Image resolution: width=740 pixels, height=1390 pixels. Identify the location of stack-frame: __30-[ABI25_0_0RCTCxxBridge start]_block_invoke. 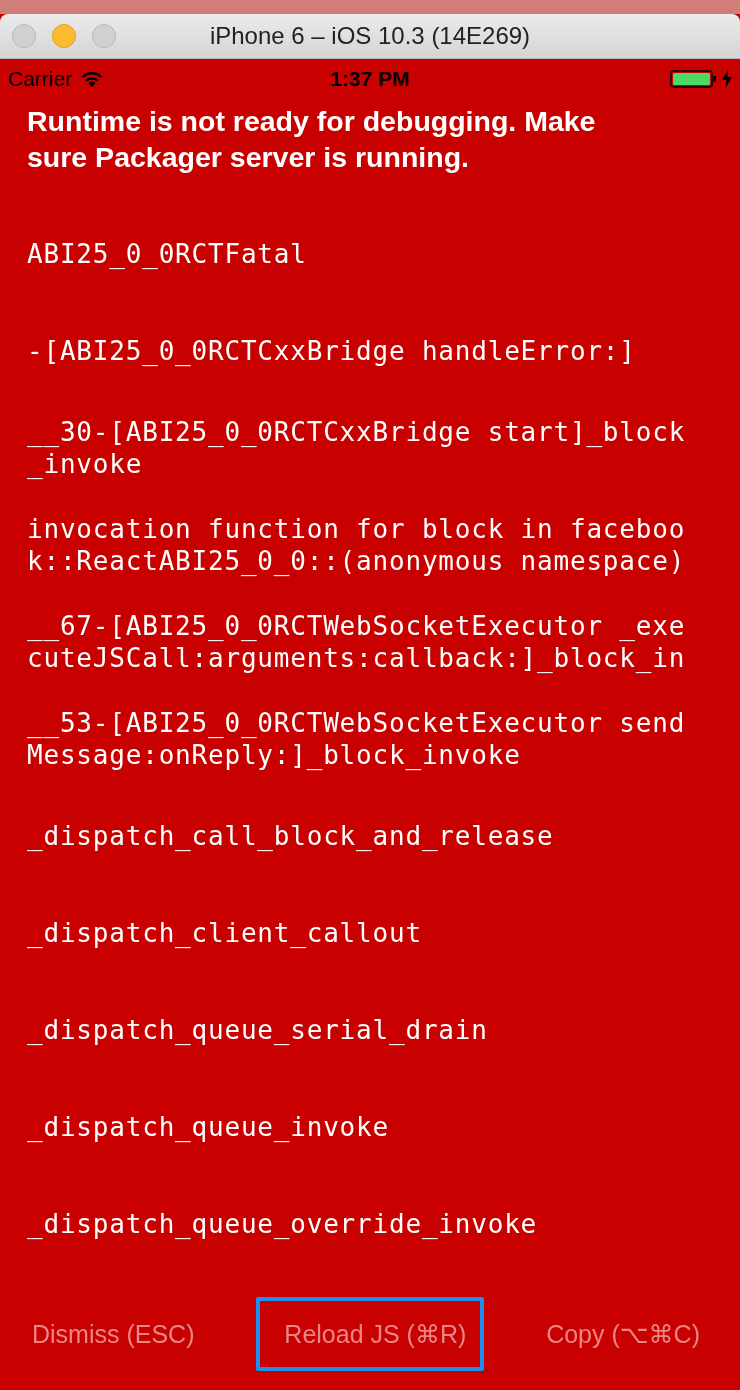
(361, 447).